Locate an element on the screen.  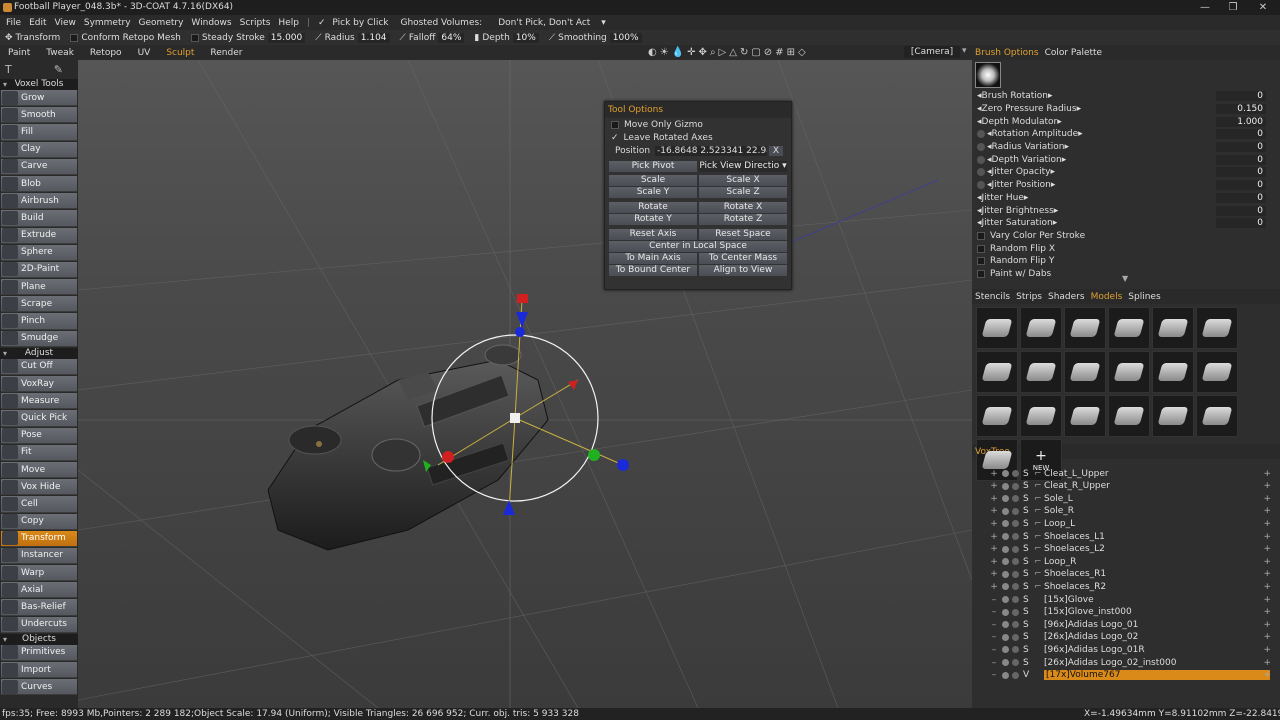
tab-splines: Splines is located at coordinates (1144, 297).